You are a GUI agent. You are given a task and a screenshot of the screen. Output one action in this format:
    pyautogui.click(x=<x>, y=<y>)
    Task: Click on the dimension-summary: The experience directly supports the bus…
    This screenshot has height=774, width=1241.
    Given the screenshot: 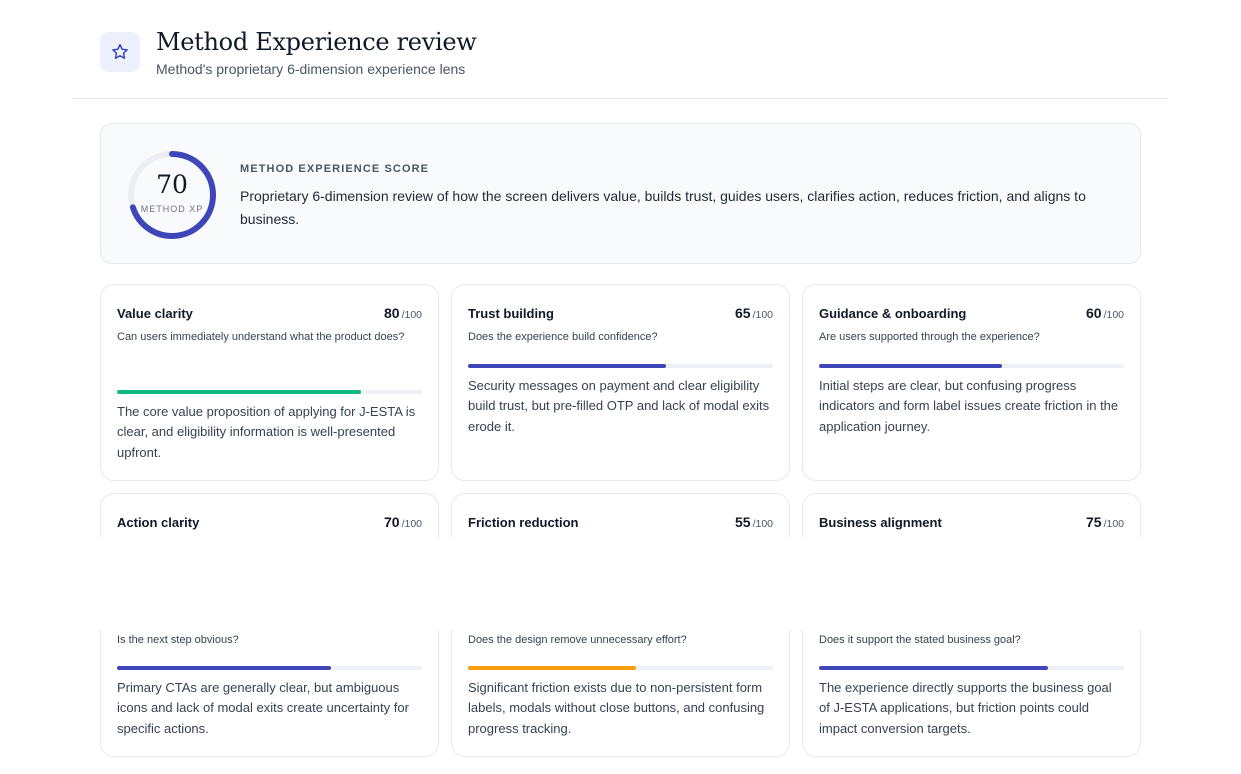 What is the action you would take?
    pyautogui.click(x=965, y=708)
    